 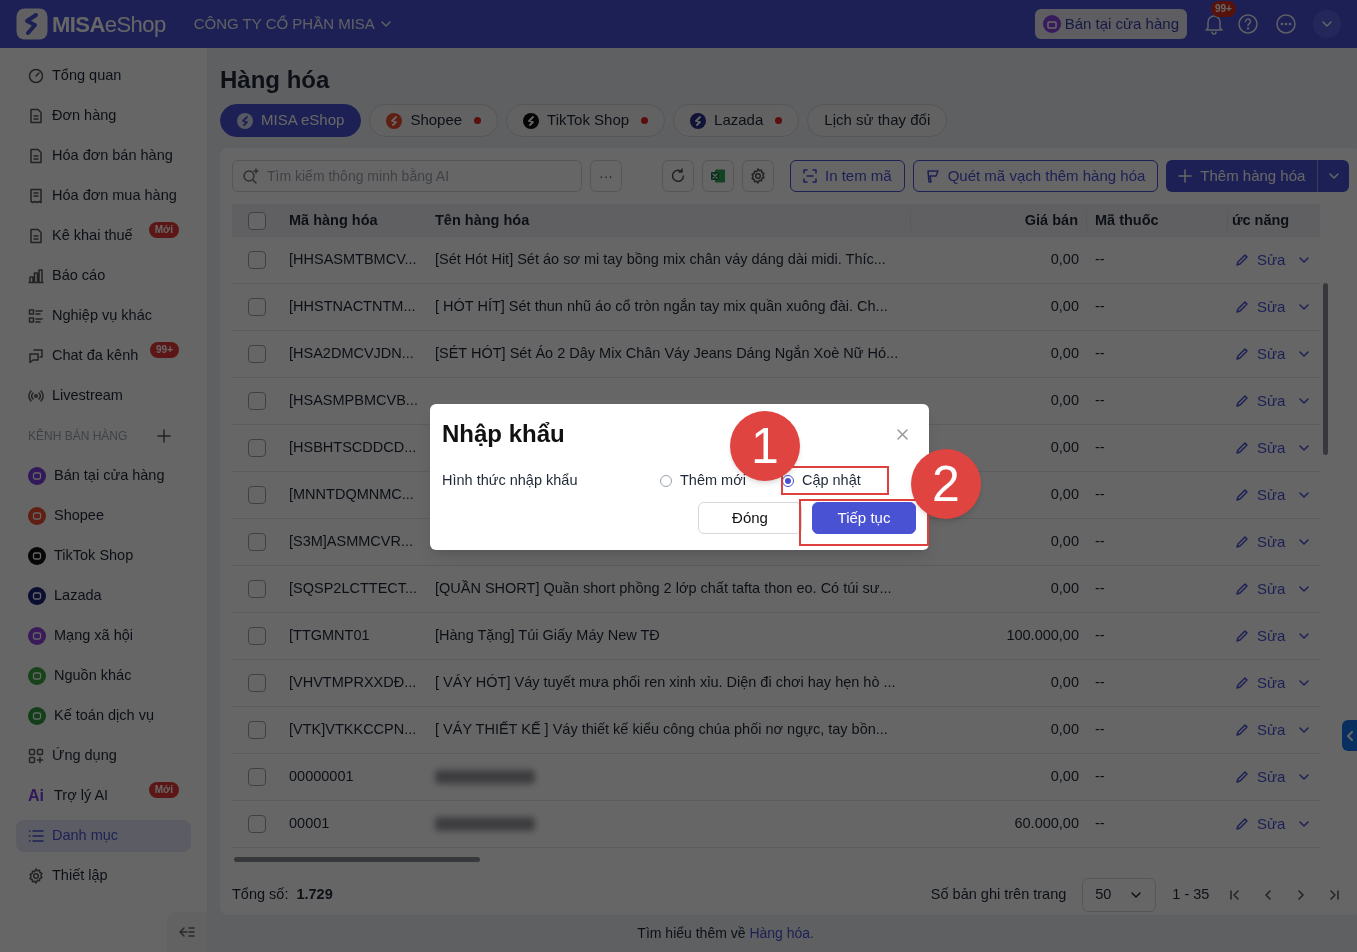 I want to click on side-panel-toggle, so click(x=1349, y=735).